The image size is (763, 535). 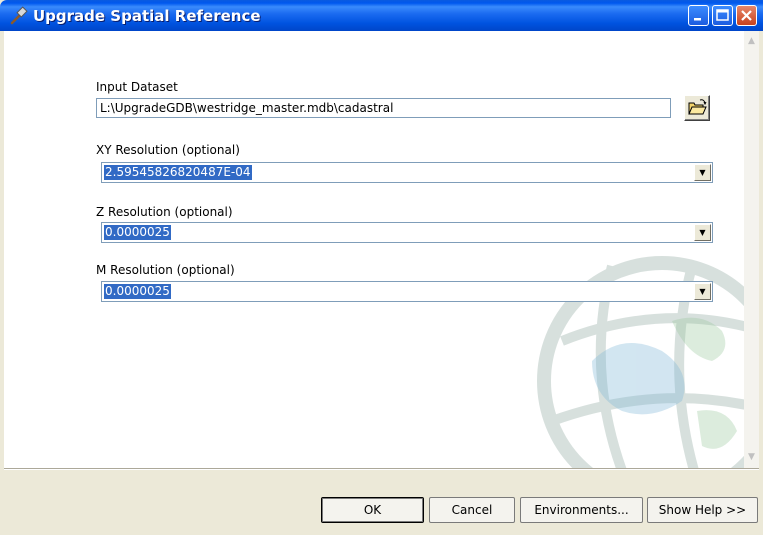 What do you see at coordinates (19, 15) in the screenshot?
I see `hammer-icon` at bounding box center [19, 15].